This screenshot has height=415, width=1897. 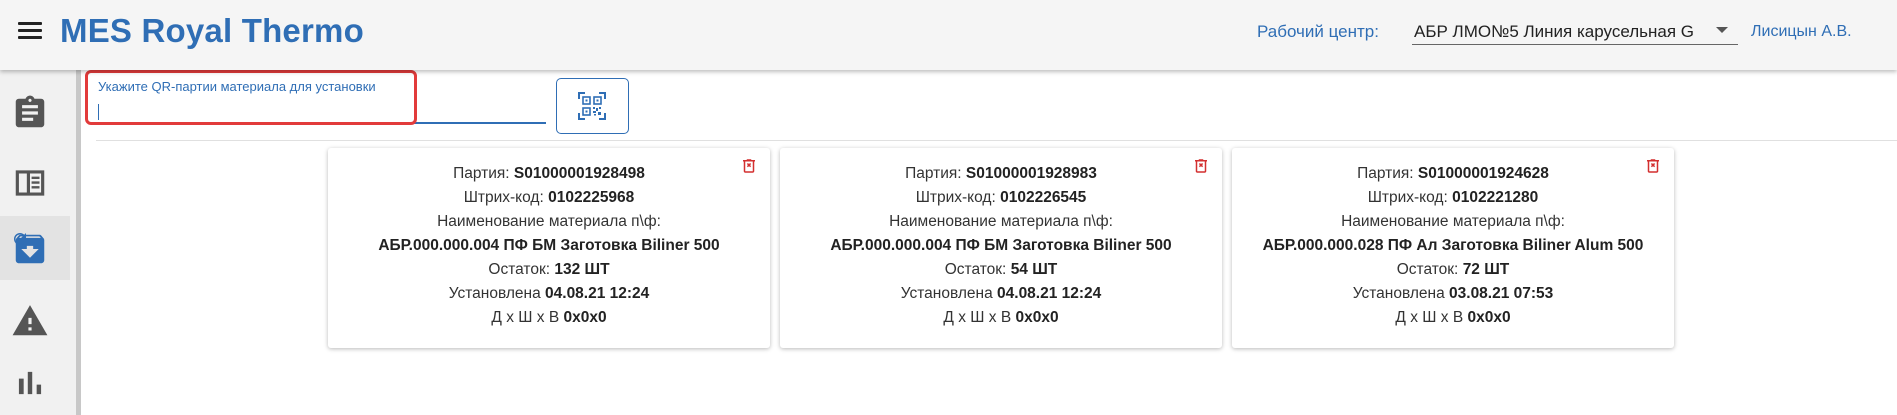 I want to click on qr-code-icon, so click(x=592, y=106).